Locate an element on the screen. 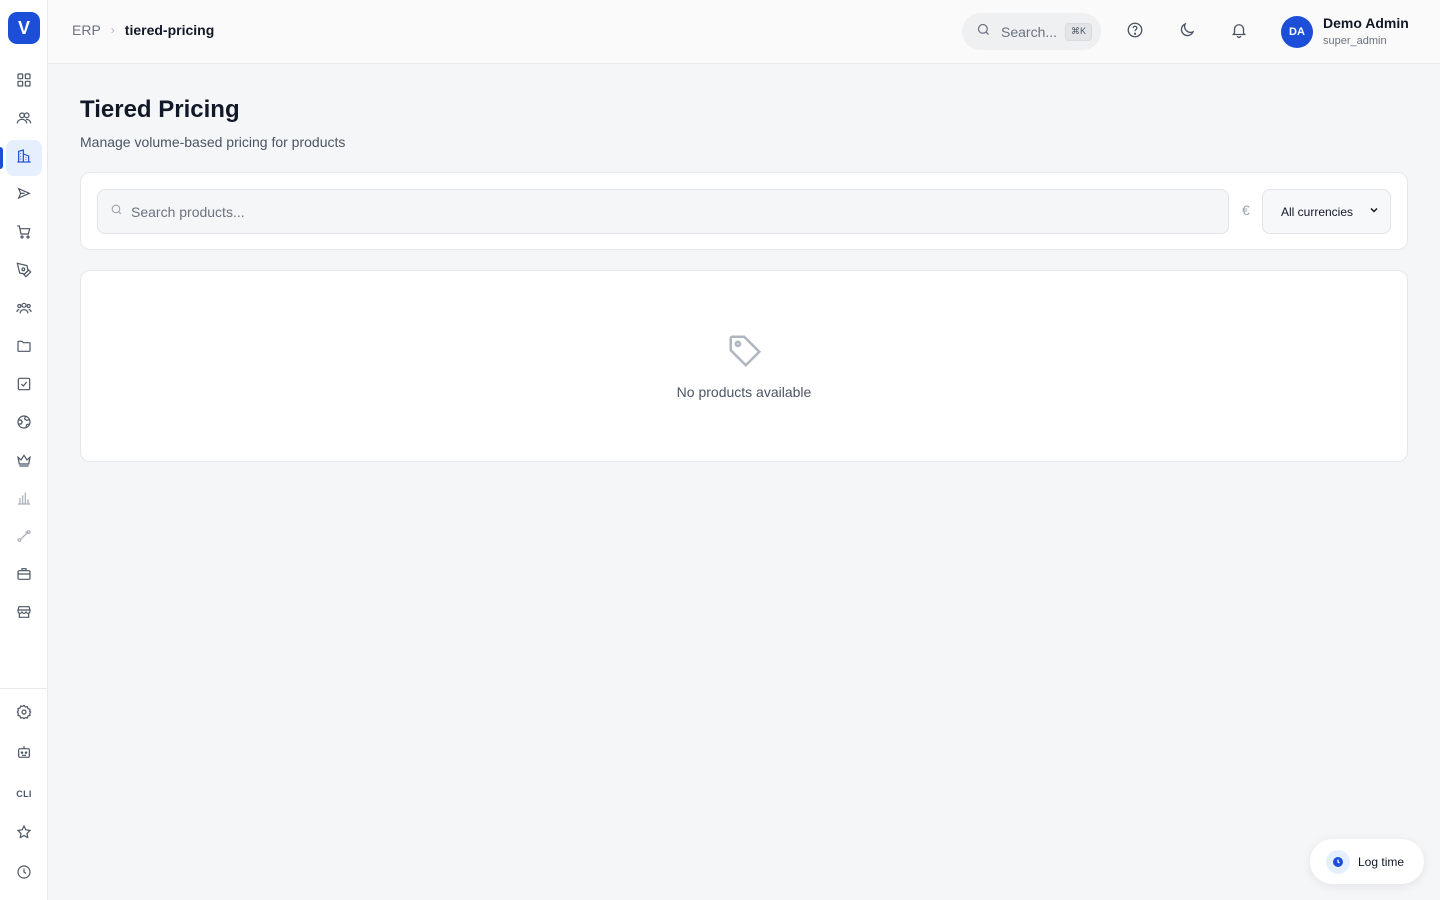  search-shortcut-badge: ⌘K is located at coordinates (1079, 31).